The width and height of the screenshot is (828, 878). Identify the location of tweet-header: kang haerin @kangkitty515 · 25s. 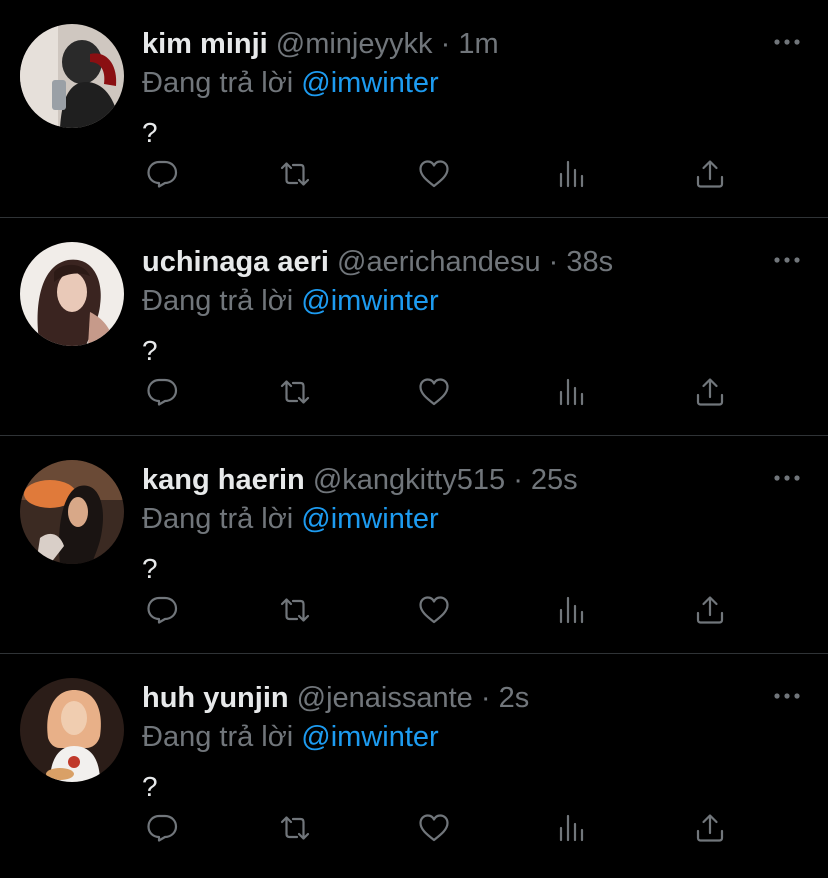
(450, 480).